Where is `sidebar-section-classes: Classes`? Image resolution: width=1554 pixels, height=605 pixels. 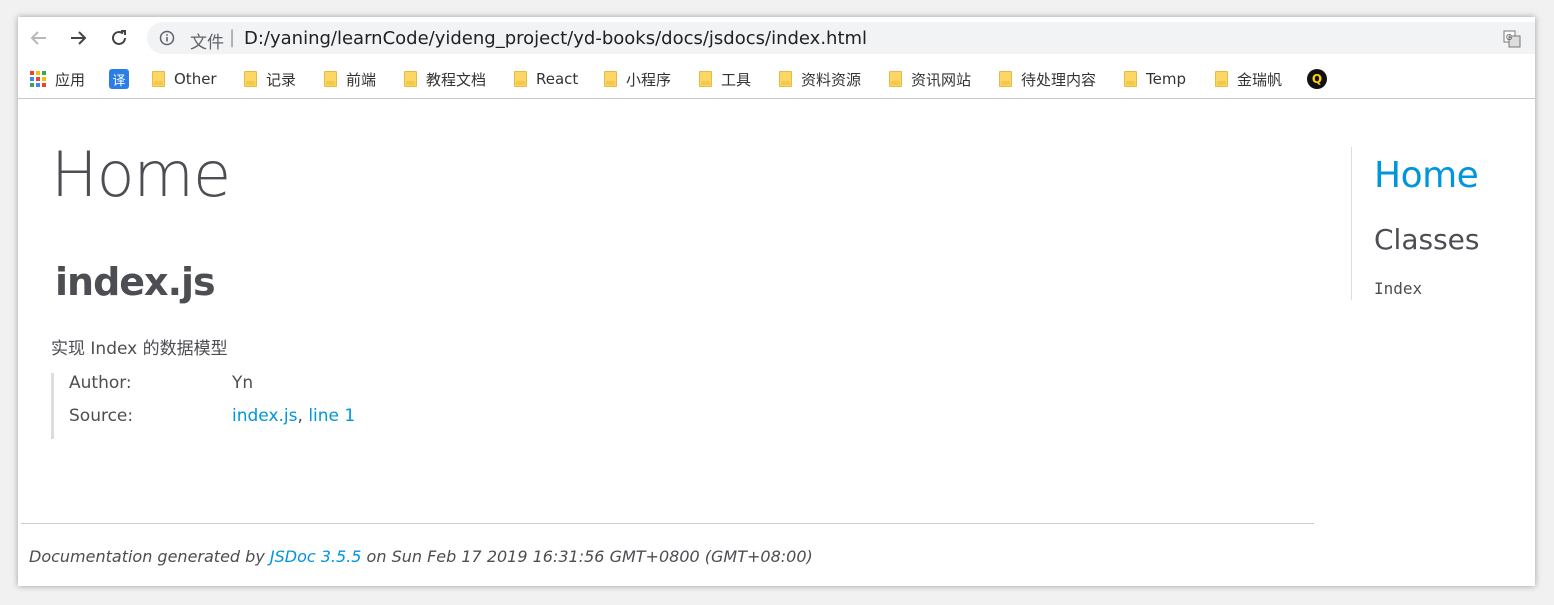 sidebar-section-classes: Classes is located at coordinates (1427, 239).